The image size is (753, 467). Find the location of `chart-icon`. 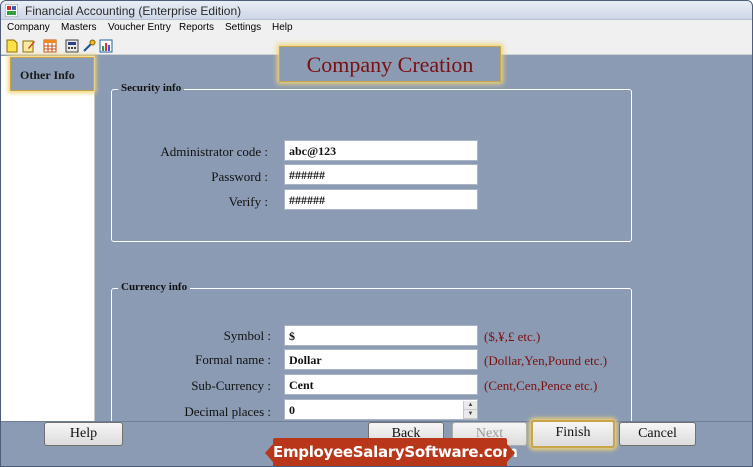

chart-icon is located at coordinates (106, 46).